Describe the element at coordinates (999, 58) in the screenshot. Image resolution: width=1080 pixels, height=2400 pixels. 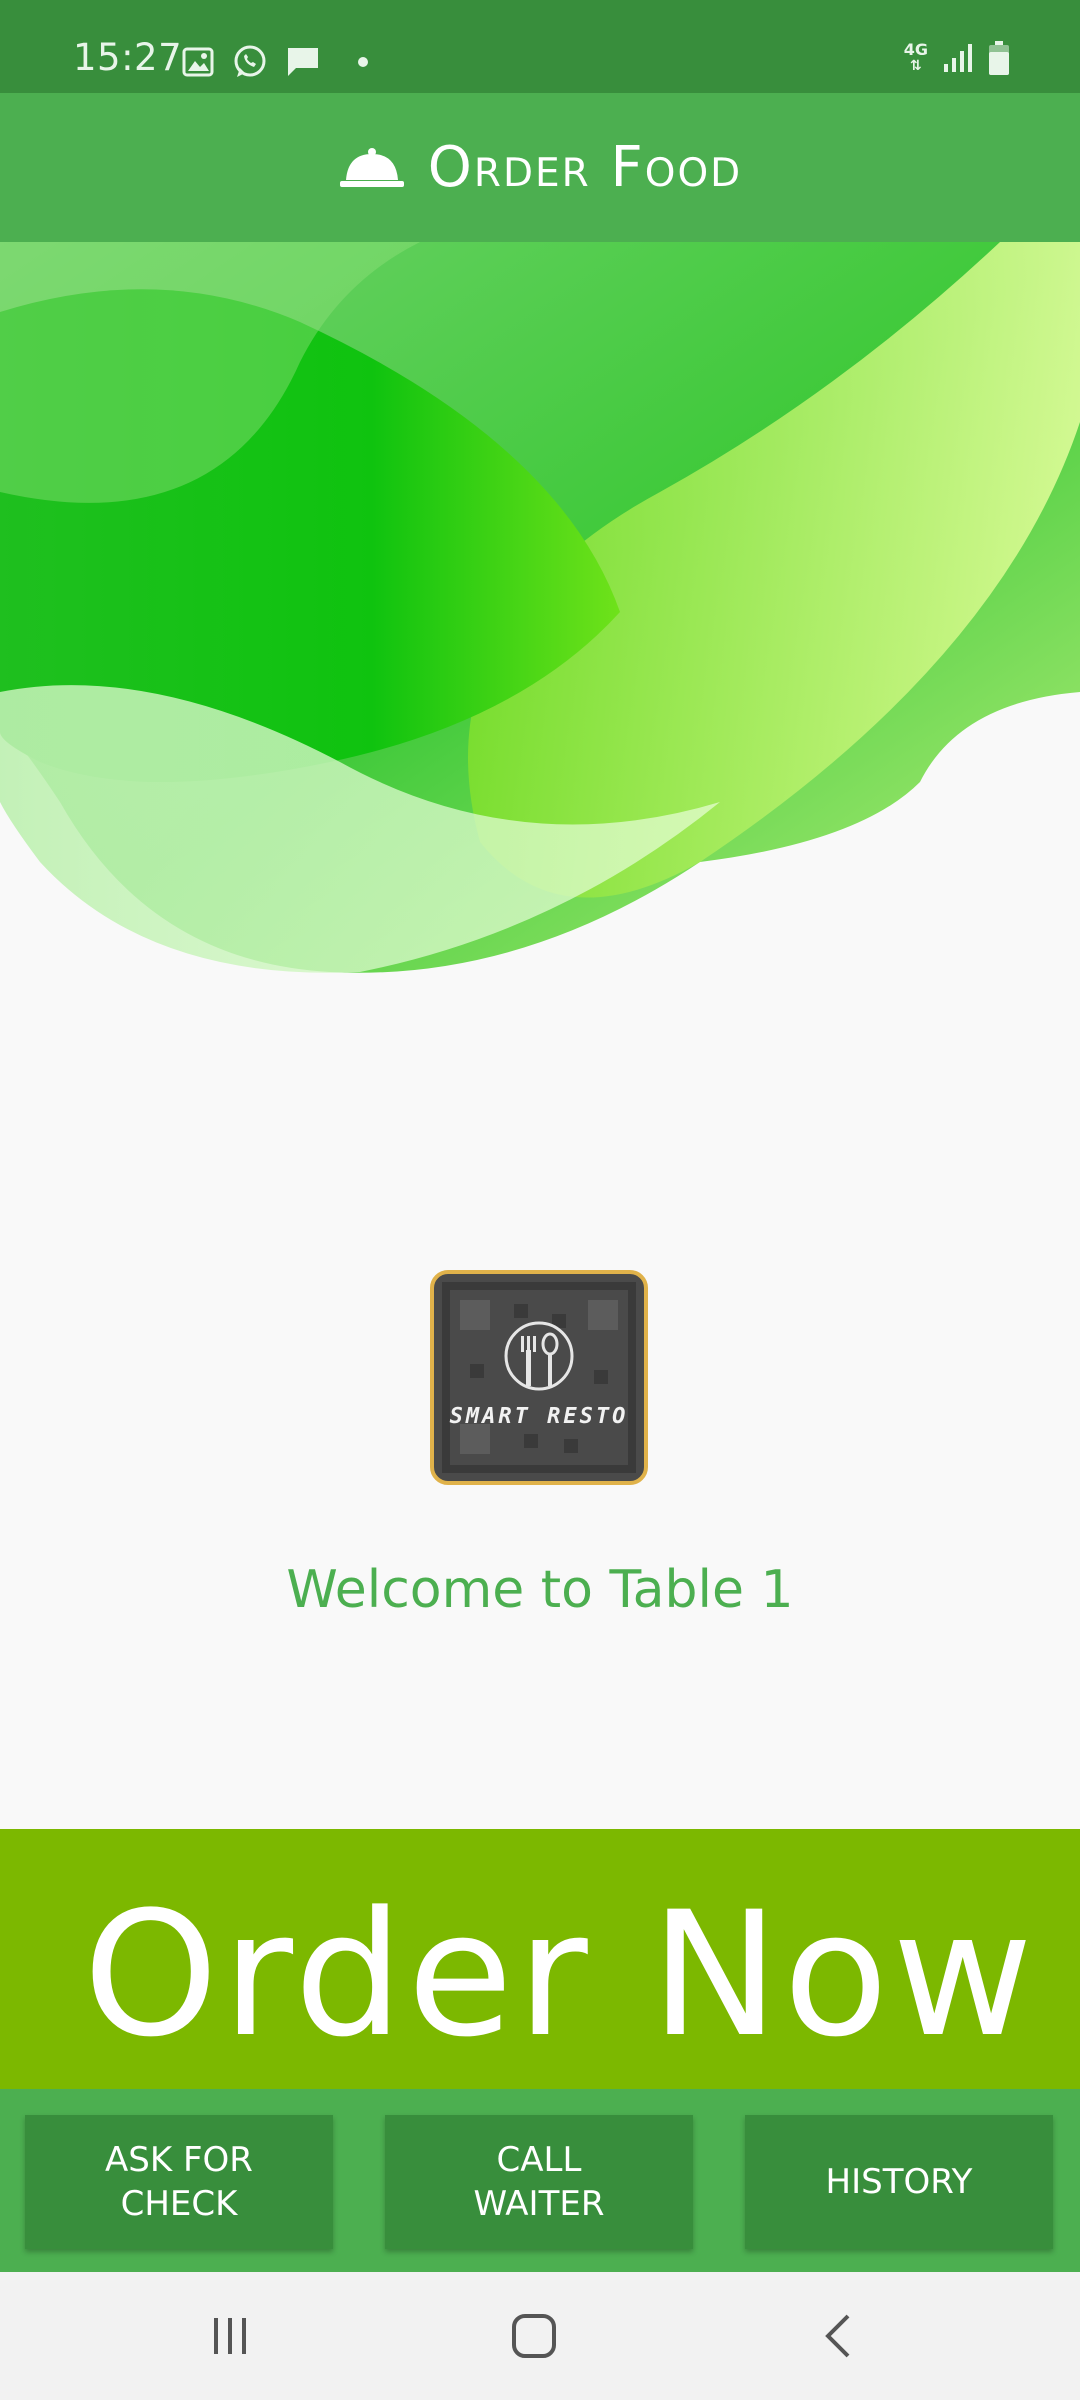
I see `battery-icon` at that location.